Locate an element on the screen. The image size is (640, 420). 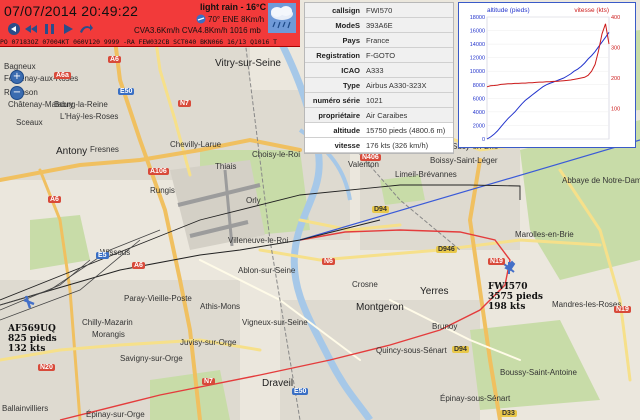
aircraft-label-fwi570: FWI570 3575 pieds 198 kts is located at coordinates (515, 297).